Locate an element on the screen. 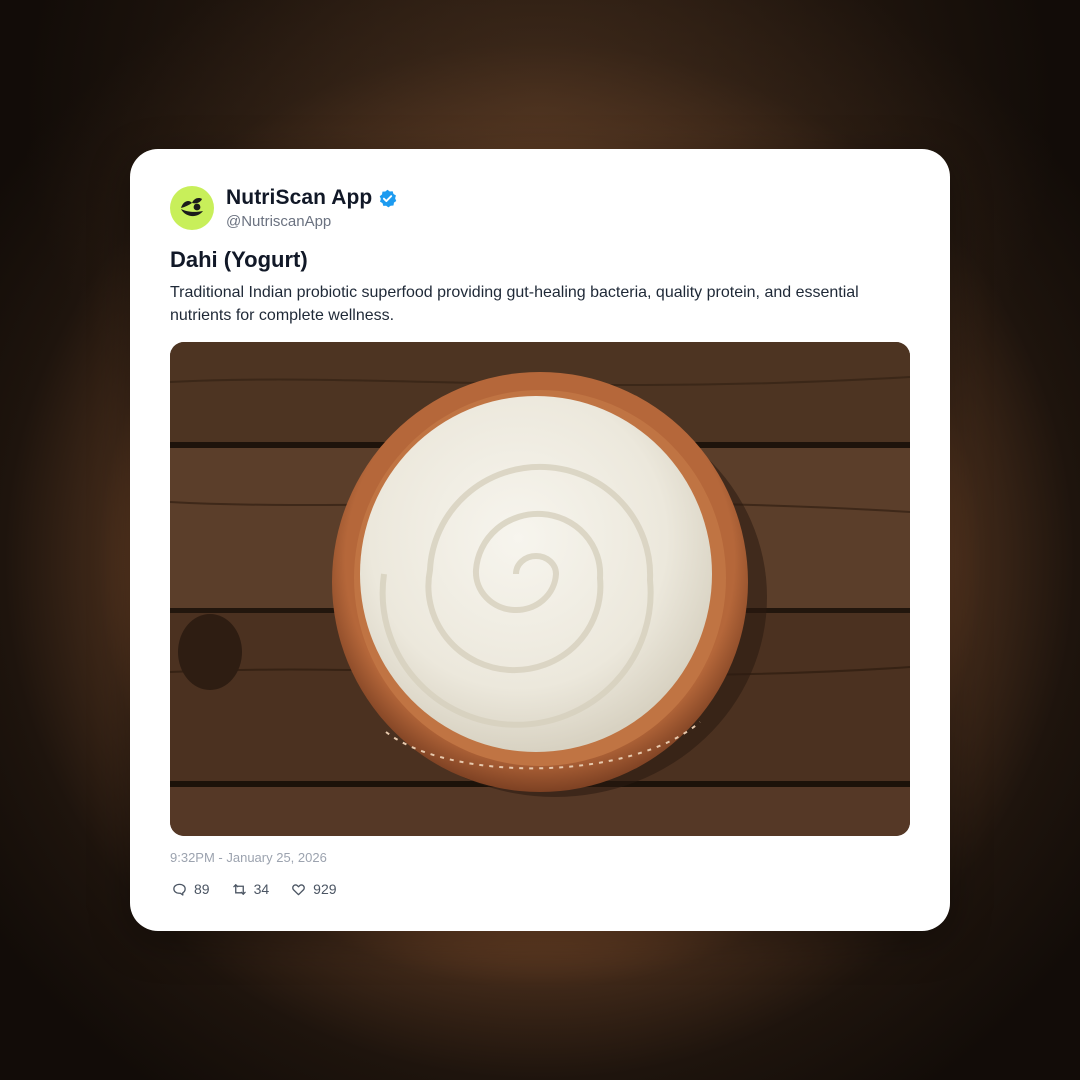 Image resolution: width=1080 pixels, height=1080 pixels. account-handle: @NutriscanApp is located at coordinates (311, 221).